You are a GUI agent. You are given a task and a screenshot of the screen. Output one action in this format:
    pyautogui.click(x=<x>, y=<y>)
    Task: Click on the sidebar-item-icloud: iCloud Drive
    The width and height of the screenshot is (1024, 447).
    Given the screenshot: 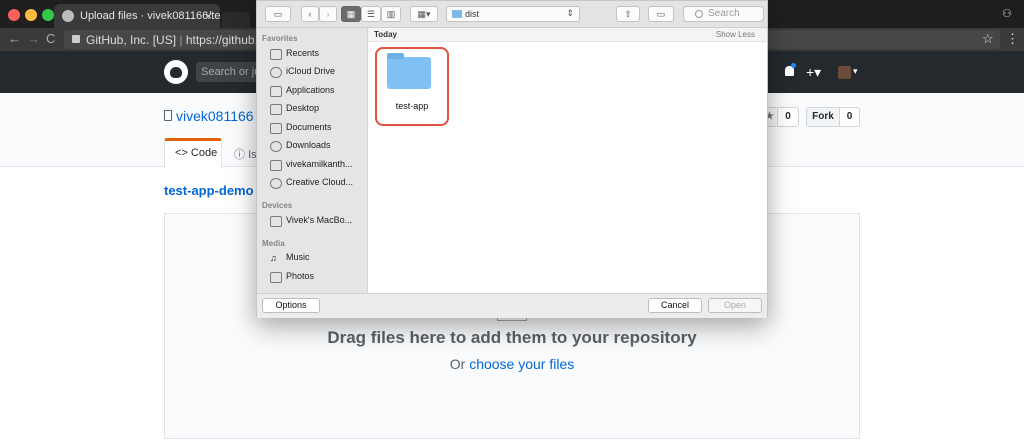 What is the action you would take?
    pyautogui.click(x=314, y=72)
    